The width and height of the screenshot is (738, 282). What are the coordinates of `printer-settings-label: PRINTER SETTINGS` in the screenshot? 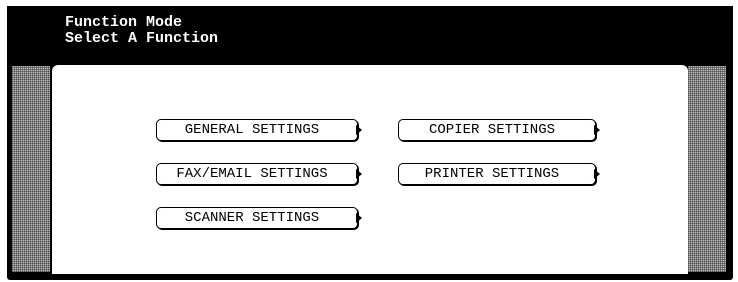 It's located at (492, 174).